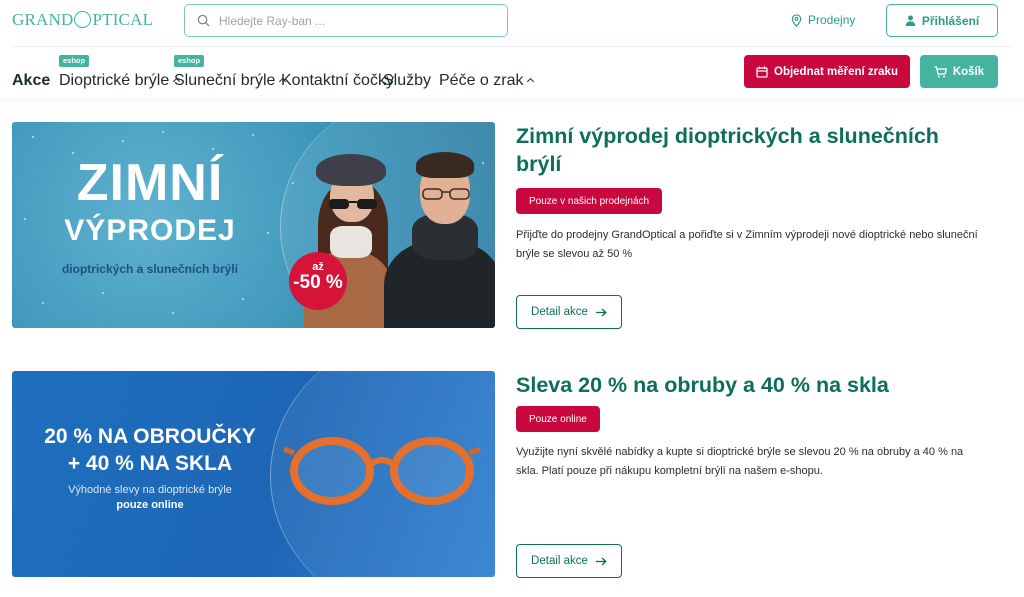 Image resolution: width=1024 pixels, height=597 pixels. I want to click on order-eye-exam-button: Objednat měření zraku, so click(827, 71).